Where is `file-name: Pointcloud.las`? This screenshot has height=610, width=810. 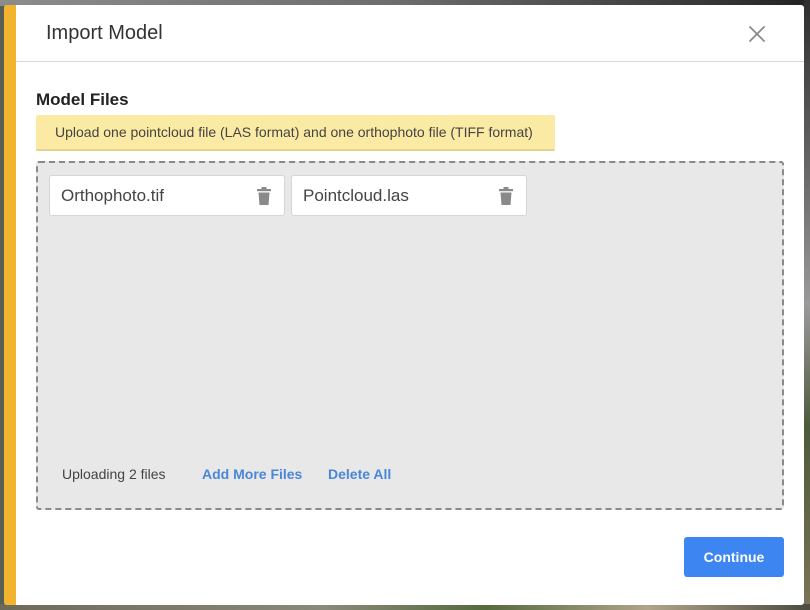 file-name: Pointcloud.las is located at coordinates (356, 195).